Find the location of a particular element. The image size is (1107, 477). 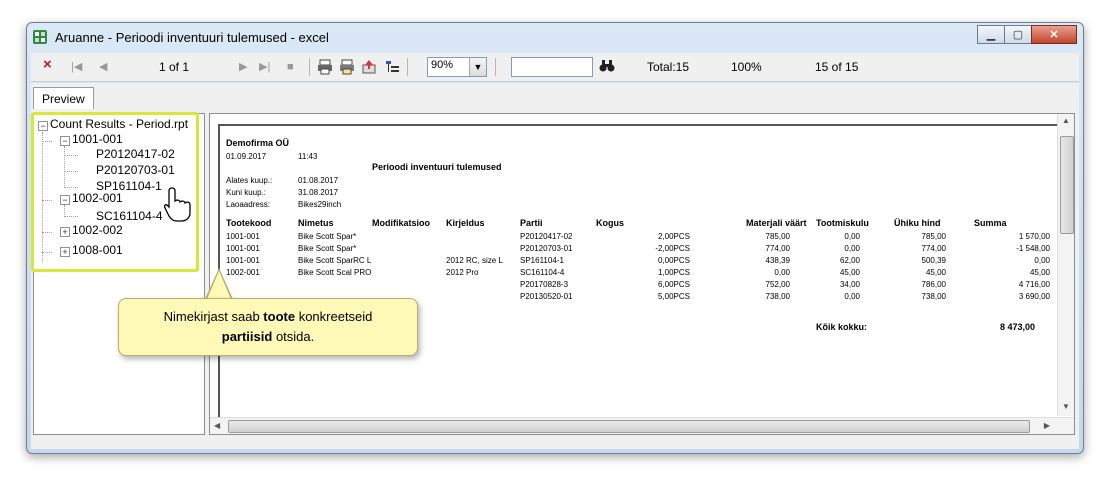

tab-preview: Preview is located at coordinates (63, 98).